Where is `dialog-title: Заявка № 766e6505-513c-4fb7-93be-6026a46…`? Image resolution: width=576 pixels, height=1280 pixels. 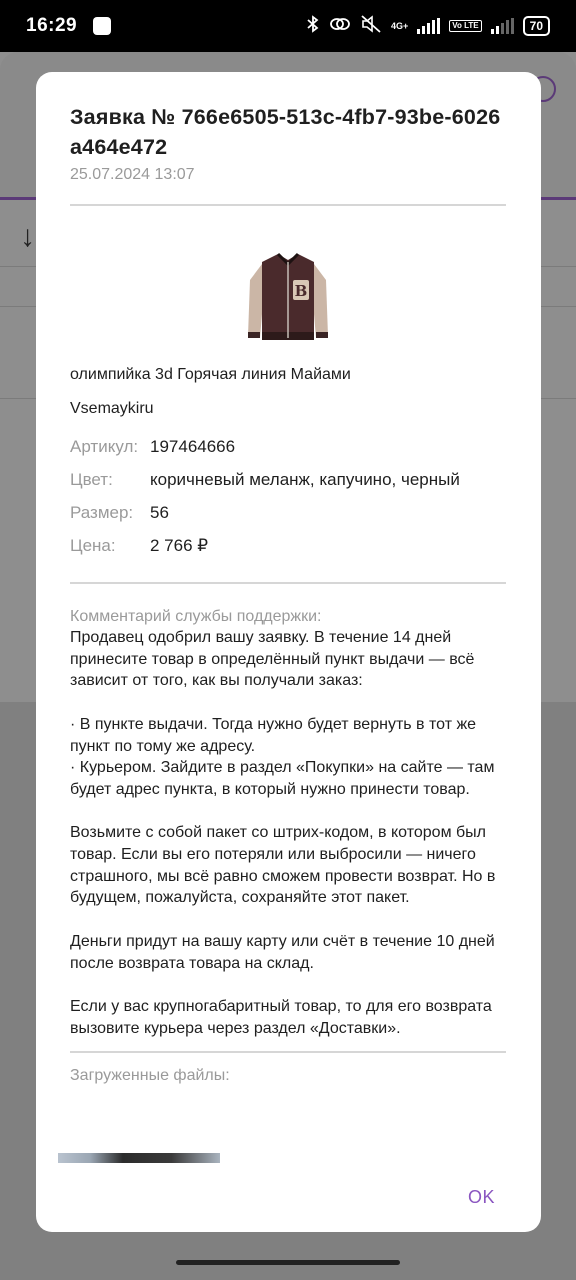
dialog-title: Заявка № 766e6505-513c-4fb7-93be-6026a46… is located at coordinates (285, 132).